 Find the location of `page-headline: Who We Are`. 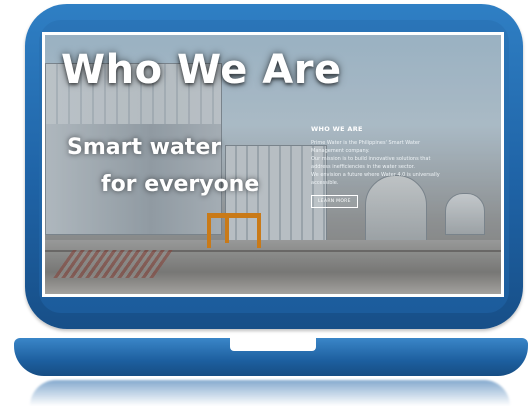

page-headline: Who We Are is located at coordinates (201, 70).